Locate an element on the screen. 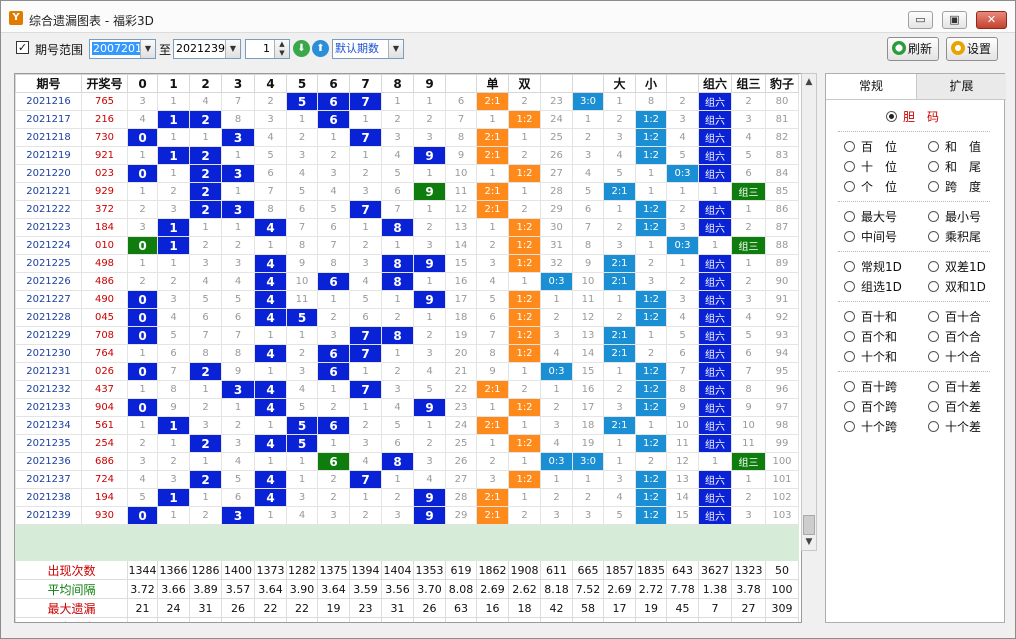 This screenshot has width=1016, height=639. scroll-up-icon: ▲ is located at coordinates (809, 82).